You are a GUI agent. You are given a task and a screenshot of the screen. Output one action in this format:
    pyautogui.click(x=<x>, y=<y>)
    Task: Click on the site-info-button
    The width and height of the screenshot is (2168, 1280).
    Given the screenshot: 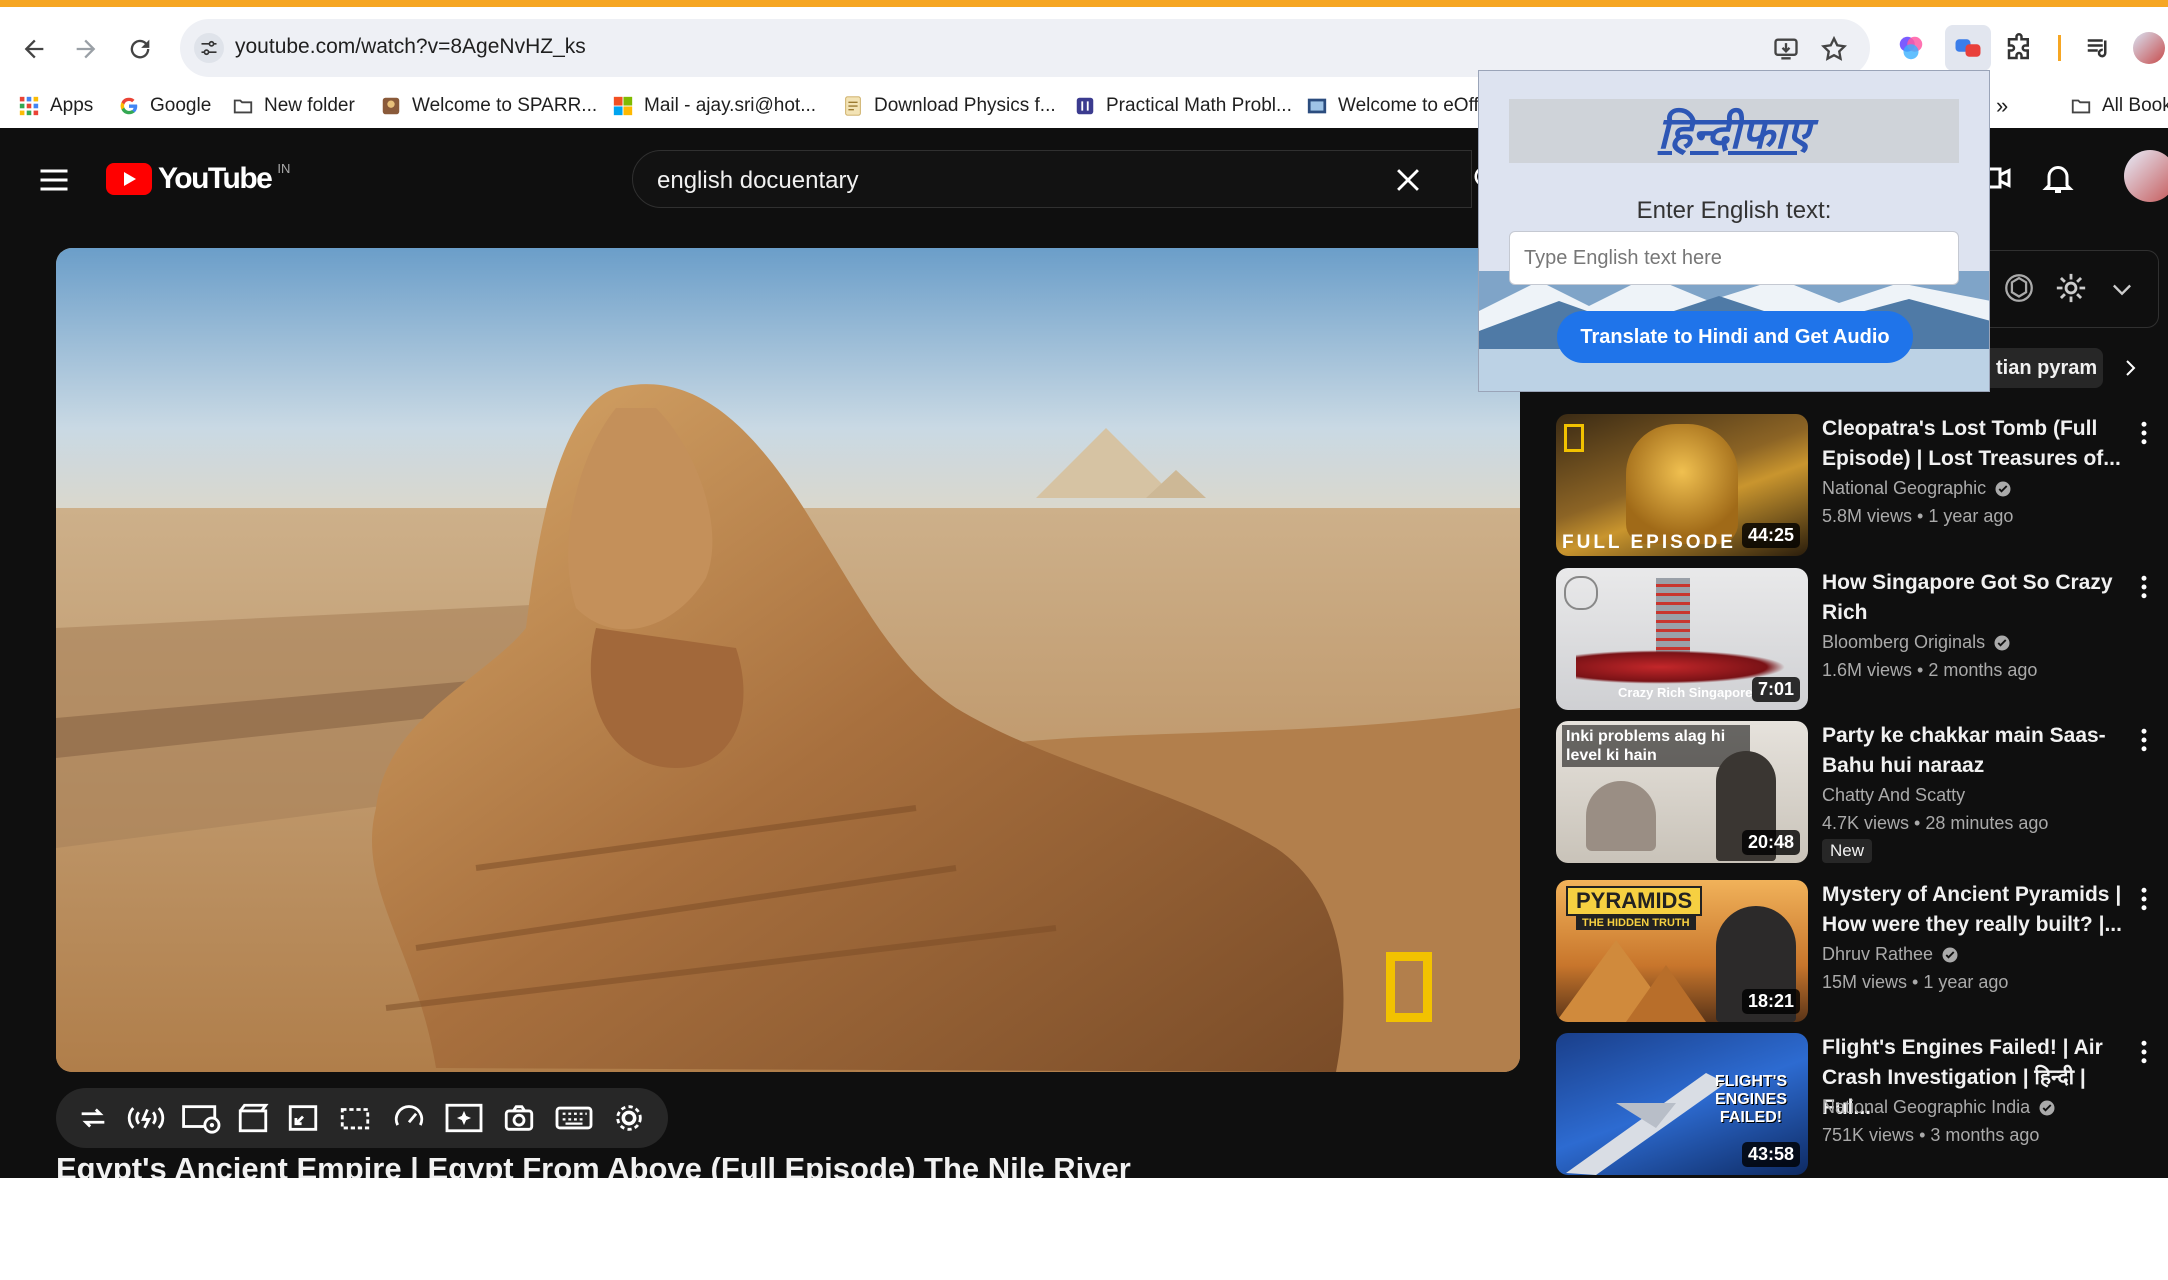 What is the action you would take?
    pyautogui.click(x=209, y=48)
    